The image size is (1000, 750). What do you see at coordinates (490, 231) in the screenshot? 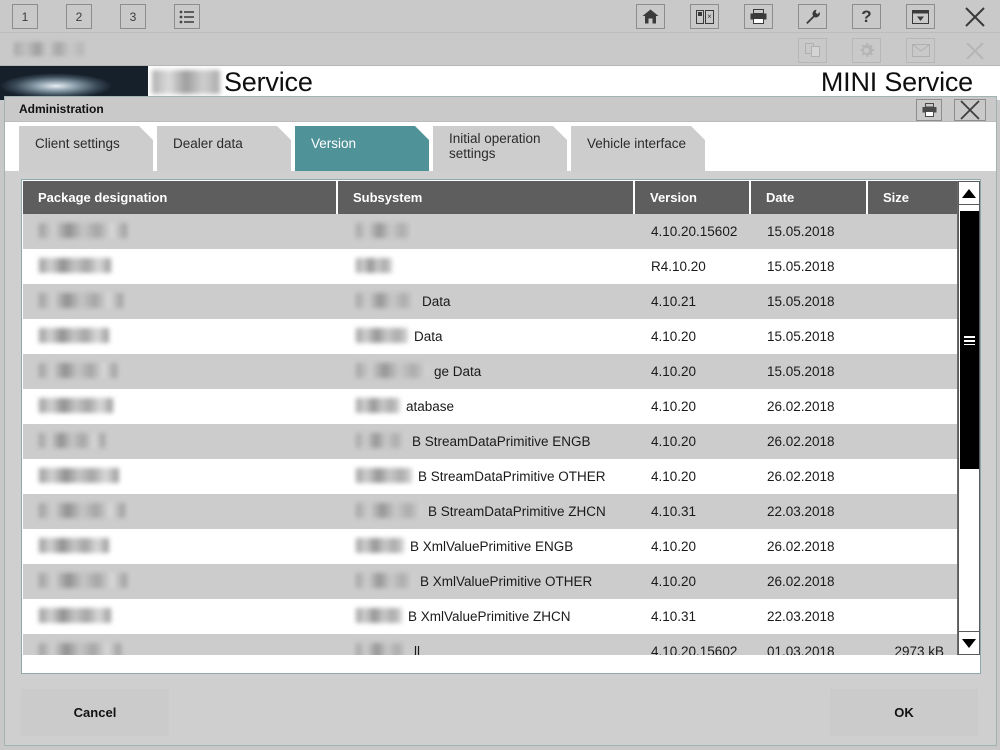
I see `table-row: 4.10.20.15602 15.05.2018` at bounding box center [490, 231].